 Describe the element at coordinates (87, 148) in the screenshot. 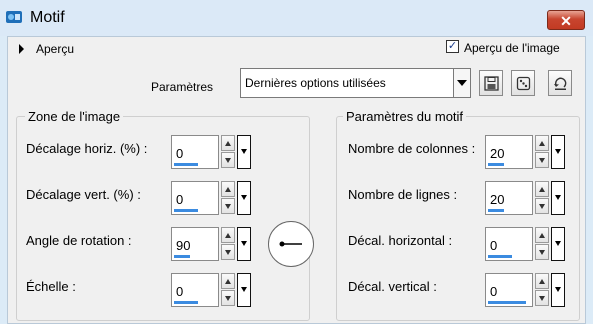

I see `field-label: Décalage horiz. (%) :` at that location.